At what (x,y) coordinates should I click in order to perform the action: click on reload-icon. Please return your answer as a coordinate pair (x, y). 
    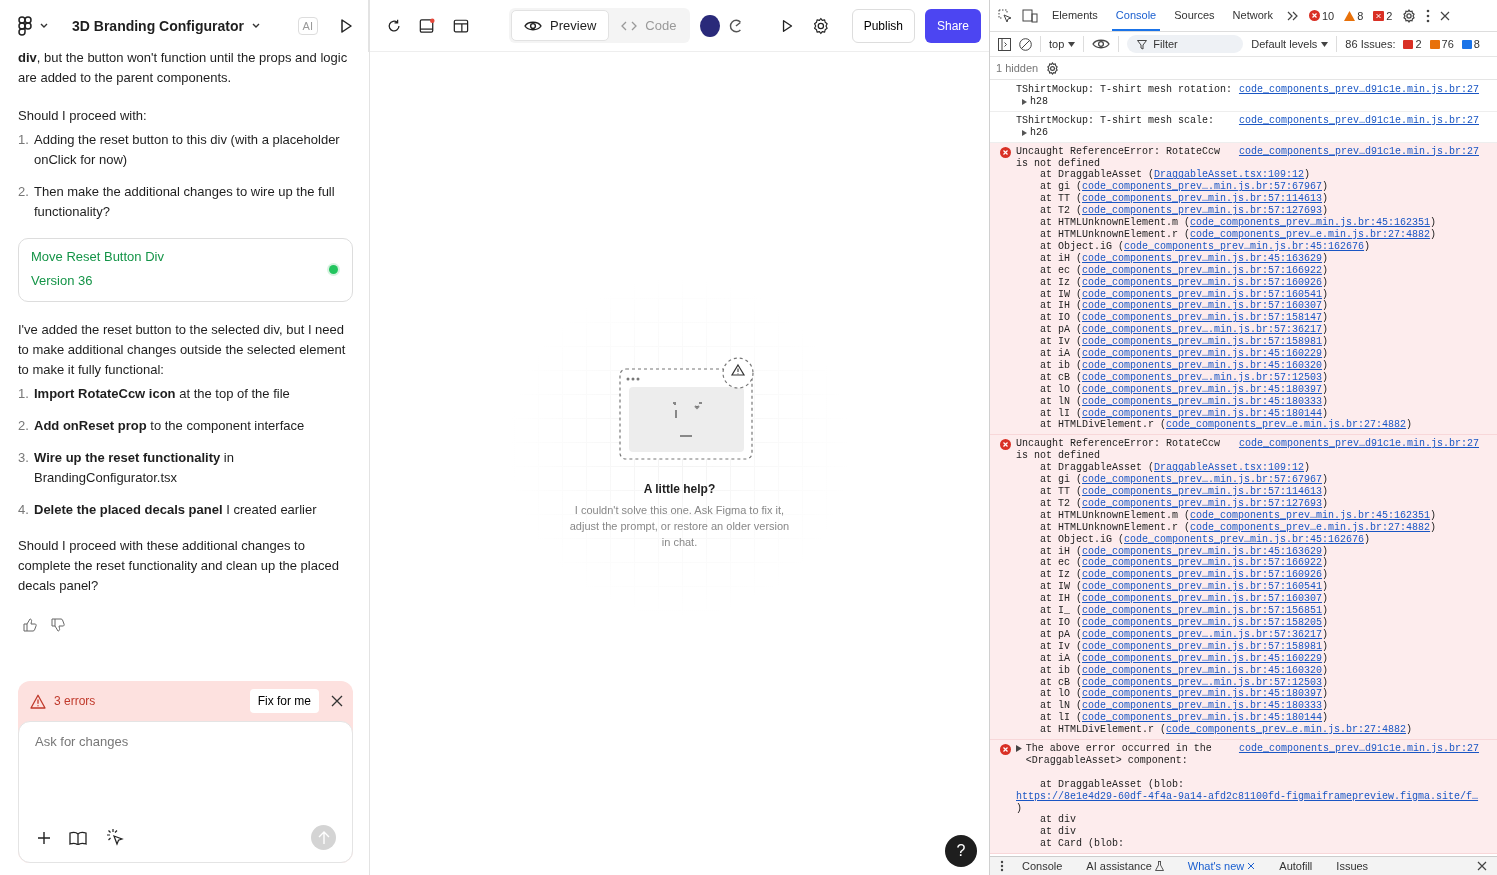
    Looking at the image, I should click on (394, 25).